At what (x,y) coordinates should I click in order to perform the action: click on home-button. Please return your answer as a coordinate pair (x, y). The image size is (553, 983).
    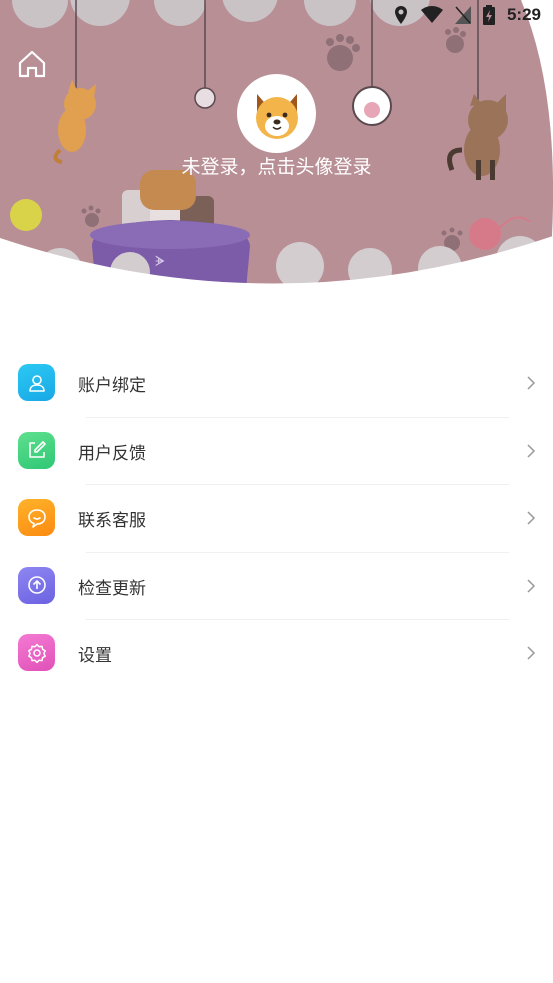
    Looking at the image, I should click on (32, 64).